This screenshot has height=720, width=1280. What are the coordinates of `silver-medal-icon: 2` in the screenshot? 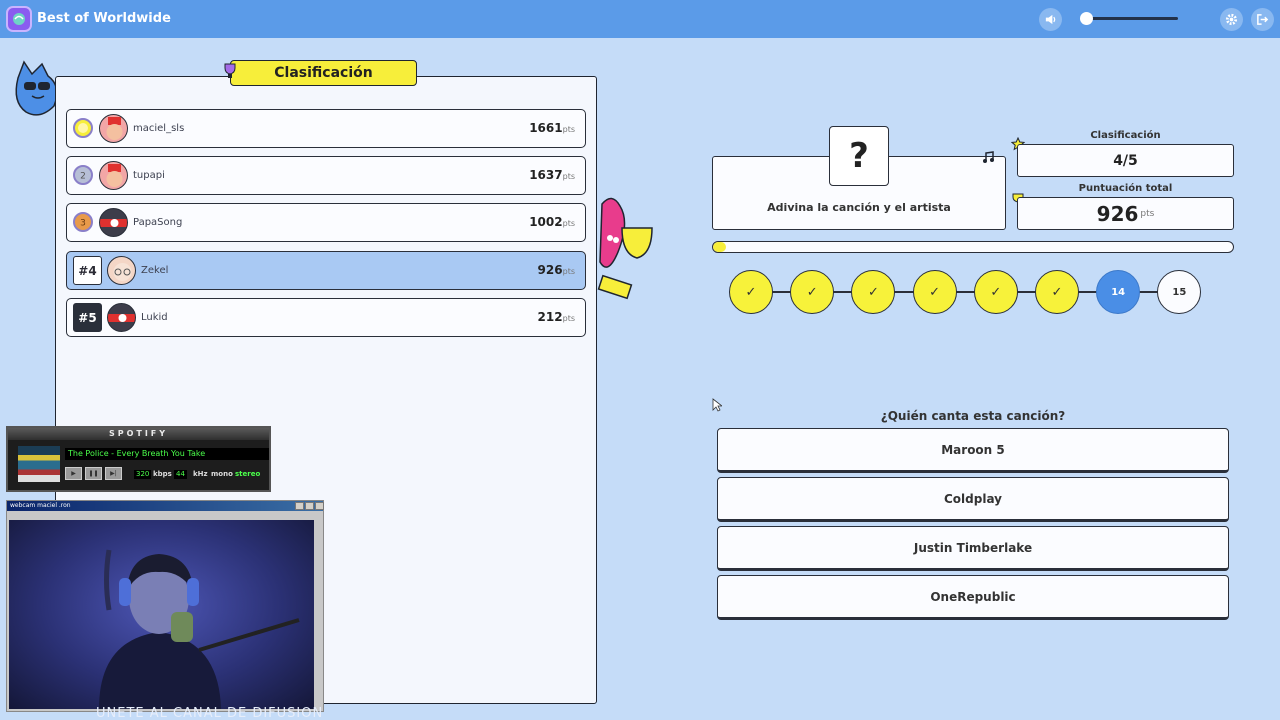 It's located at (83, 175).